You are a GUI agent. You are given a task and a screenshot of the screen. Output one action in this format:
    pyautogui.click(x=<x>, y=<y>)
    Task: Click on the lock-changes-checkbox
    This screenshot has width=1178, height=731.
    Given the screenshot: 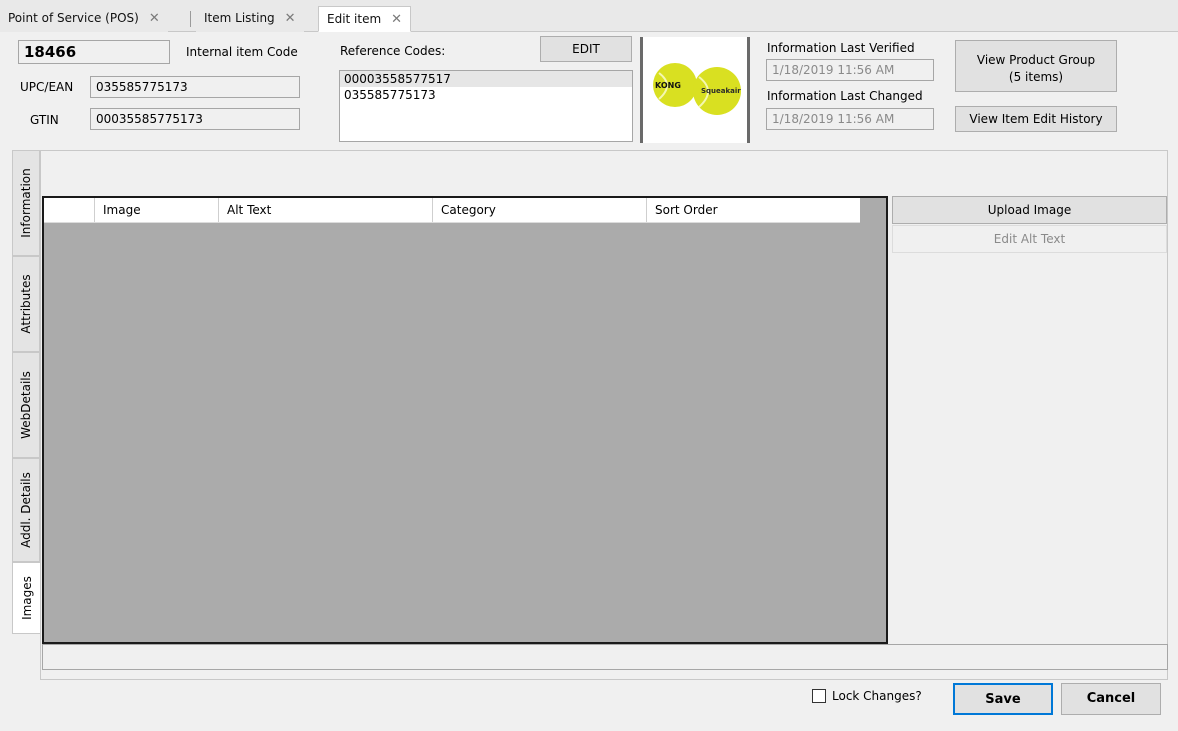 What is the action you would take?
    pyautogui.click(x=819, y=696)
    